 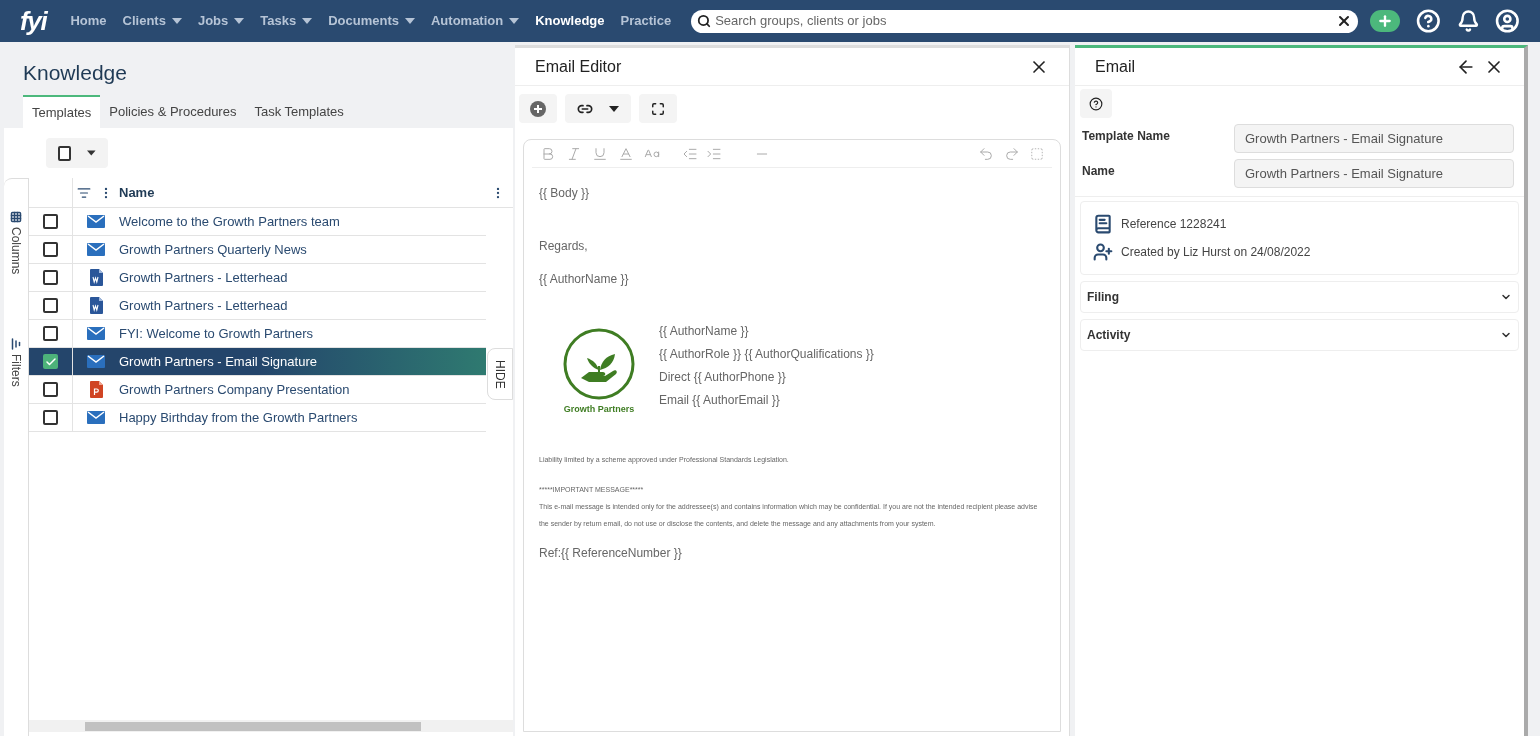 I want to click on signature-line: {{ AuthorName }}, so click(x=704, y=331).